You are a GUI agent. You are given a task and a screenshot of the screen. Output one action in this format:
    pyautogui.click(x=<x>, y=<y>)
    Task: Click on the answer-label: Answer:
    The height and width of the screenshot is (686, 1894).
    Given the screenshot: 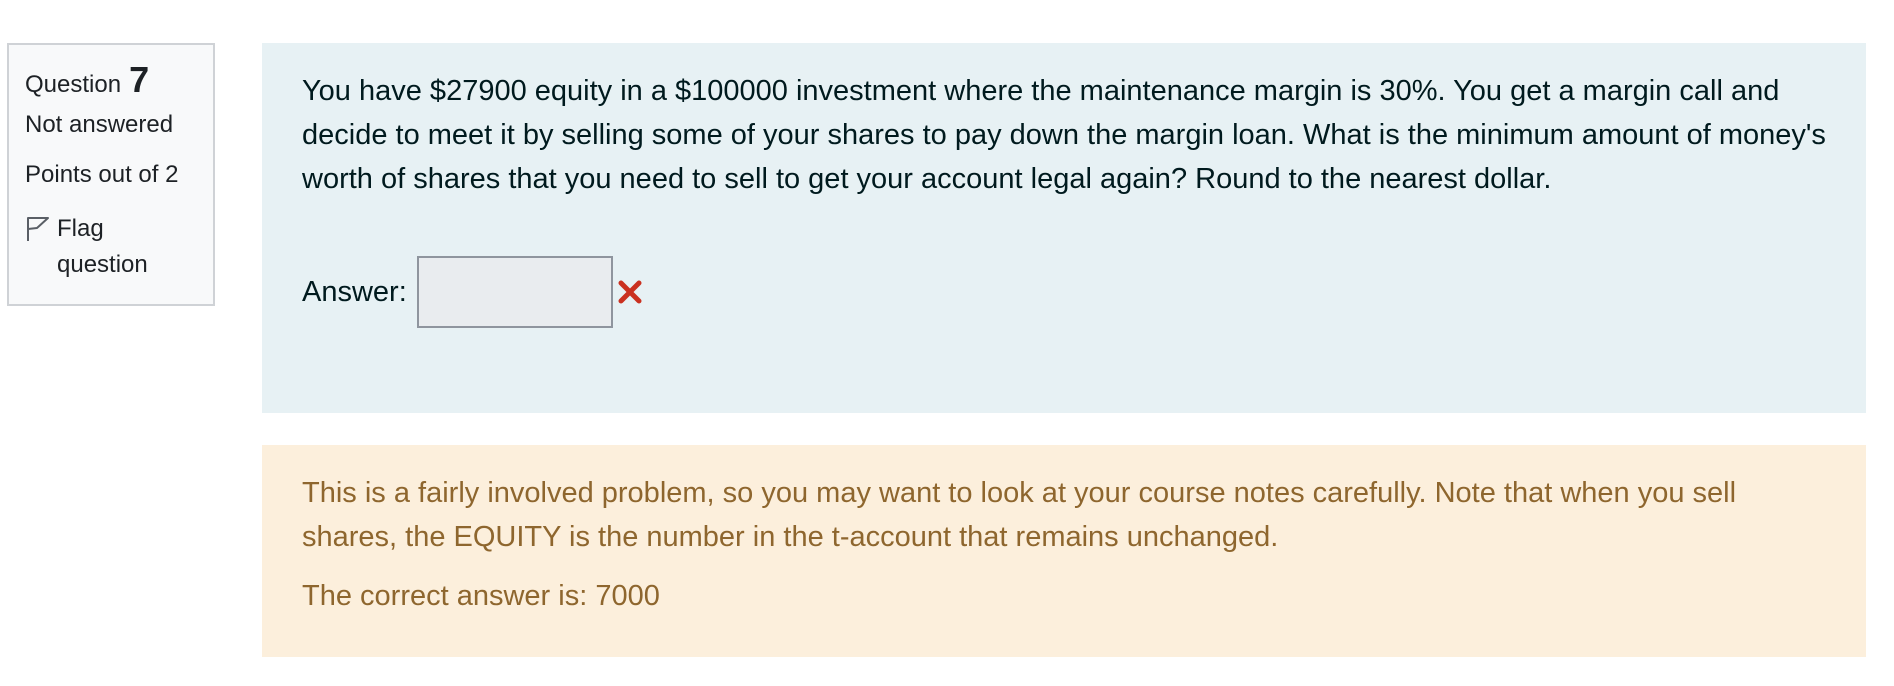 What is the action you would take?
    pyautogui.click(x=354, y=291)
    